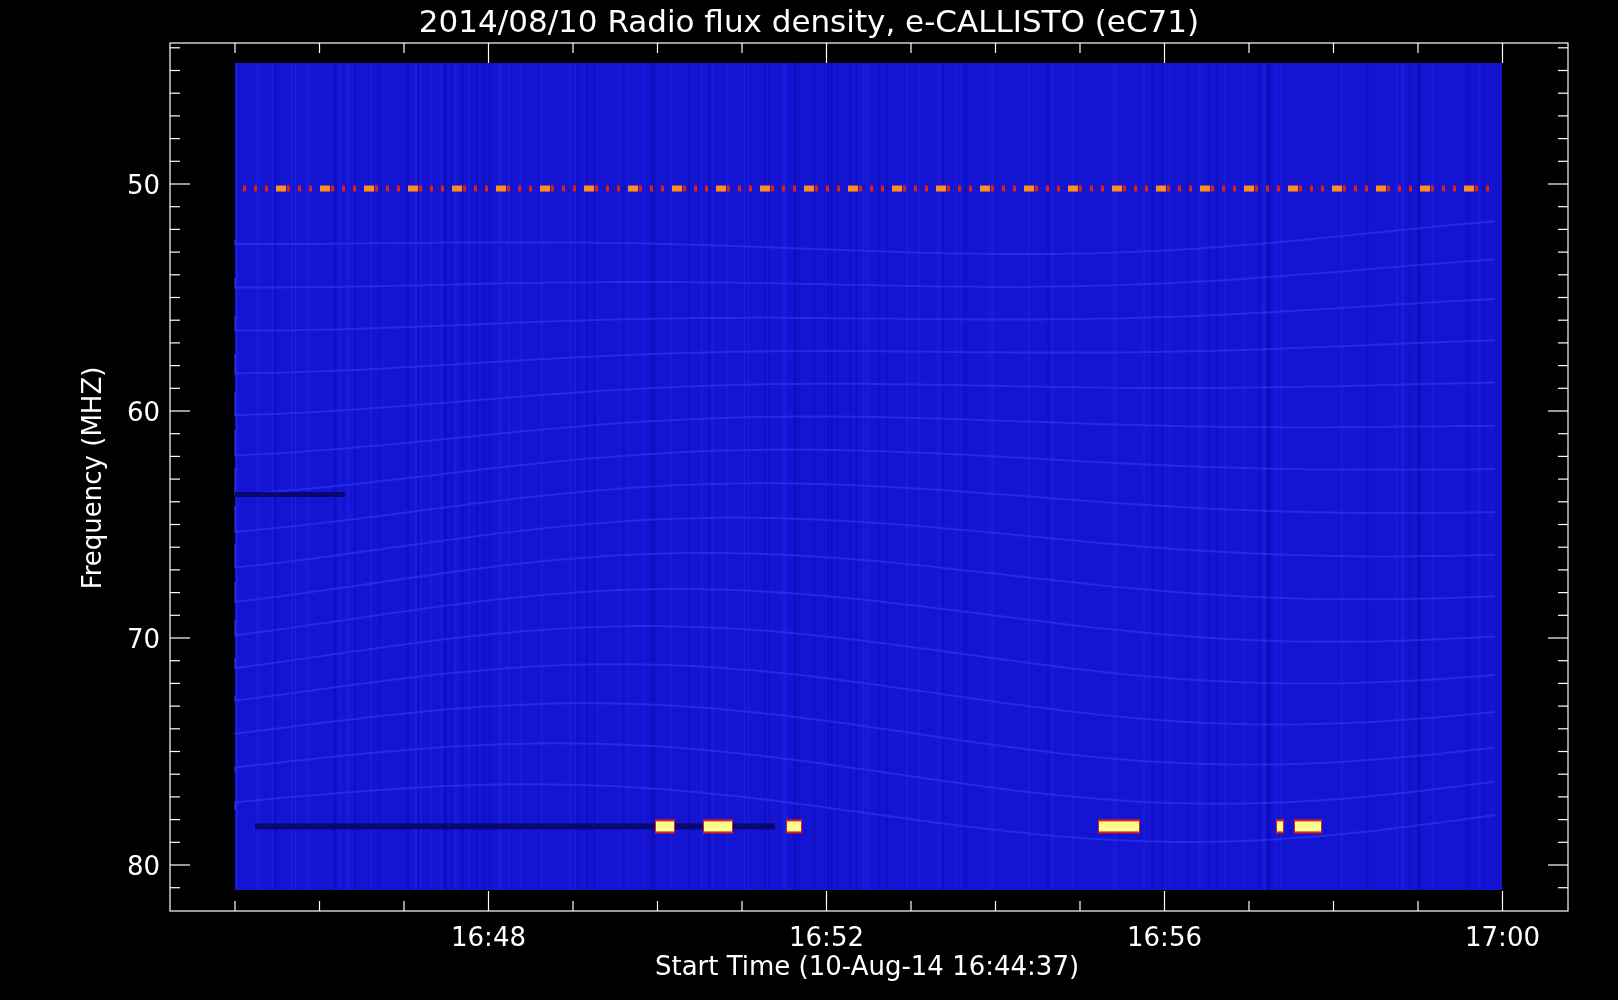  Describe the element at coordinates (143, 639) in the screenshot. I see `y-tick-label: 70` at that location.